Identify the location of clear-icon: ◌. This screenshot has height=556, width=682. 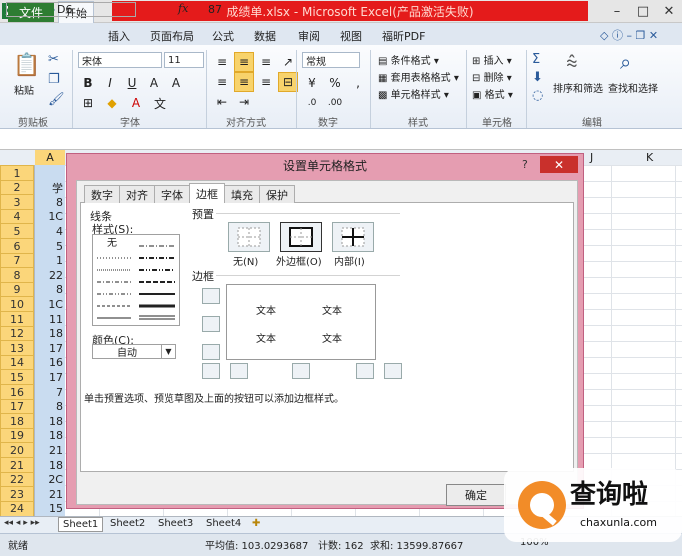
(537, 95).